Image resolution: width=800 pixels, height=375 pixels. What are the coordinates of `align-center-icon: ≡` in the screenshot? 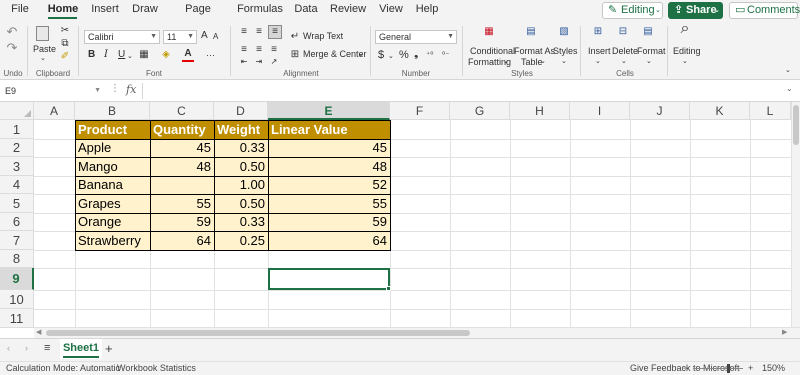 It's located at (259, 50).